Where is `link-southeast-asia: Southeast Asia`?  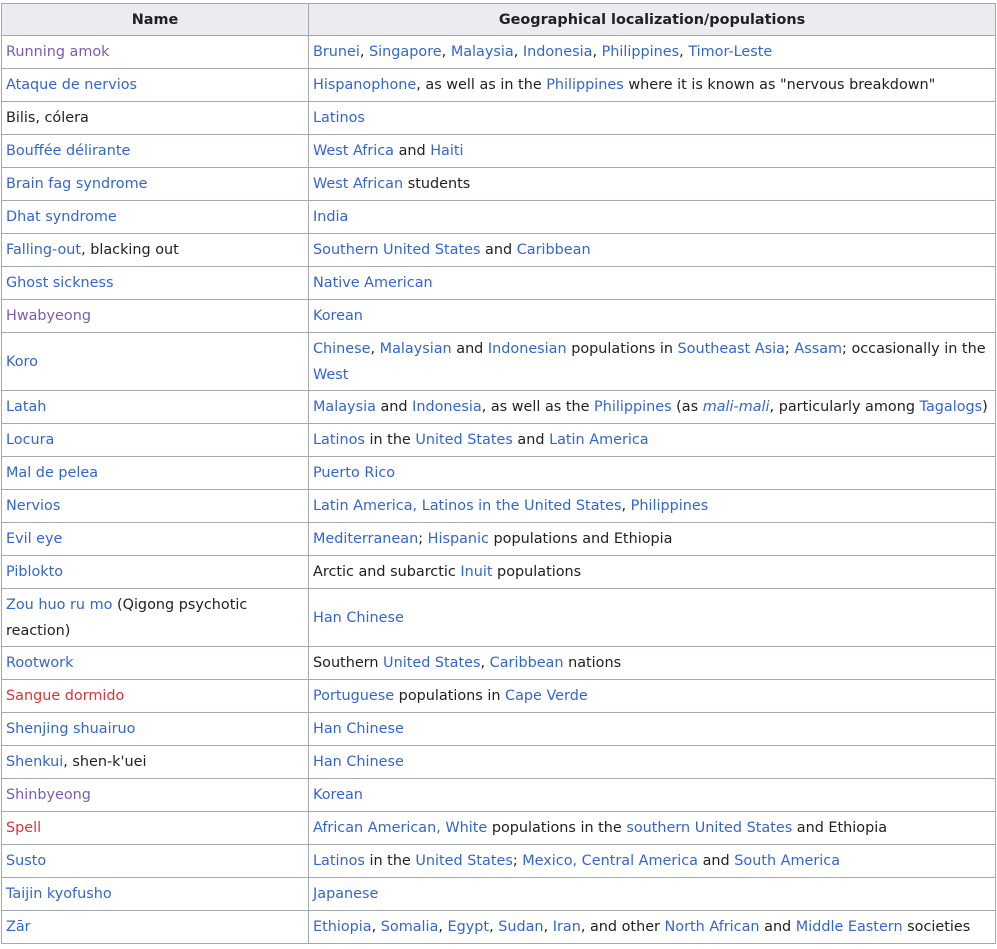 link-southeast-asia: Southeast Asia is located at coordinates (731, 349).